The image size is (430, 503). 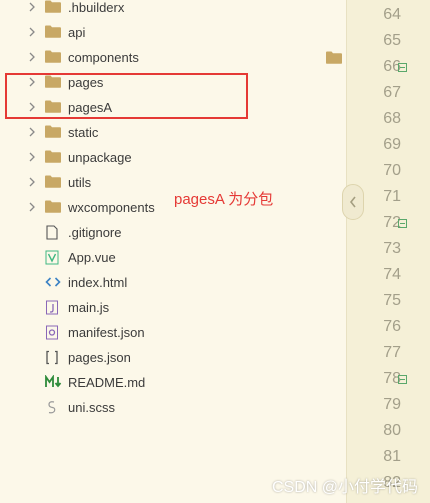 I want to click on file-icon, so click(x=53, y=232).